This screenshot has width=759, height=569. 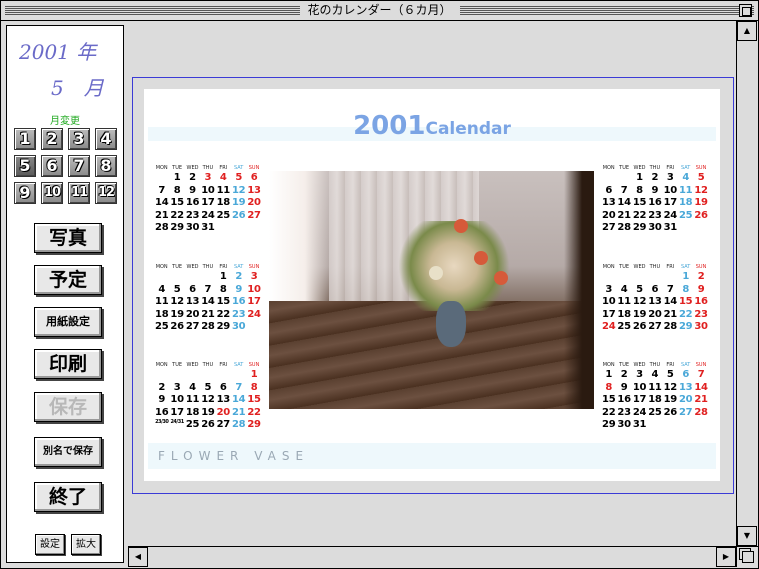 I want to click on horizontal-scrollbar: ◀ ▶, so click(x=432, y=556).